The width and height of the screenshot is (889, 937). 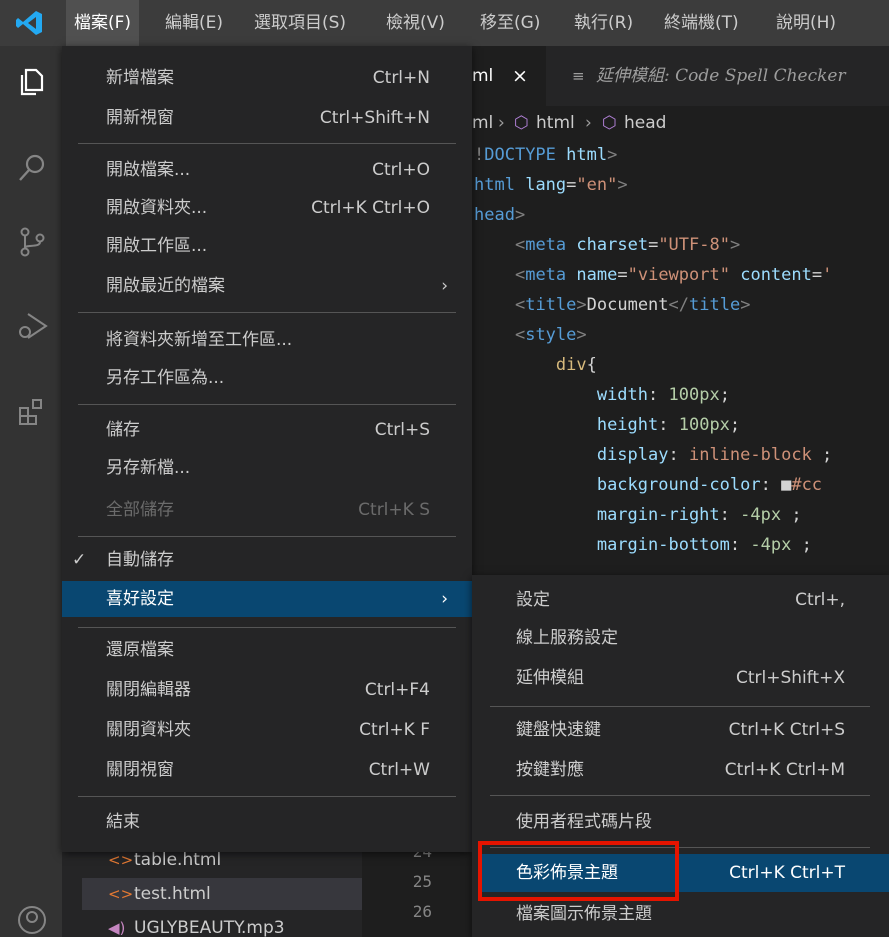 I want to click on menu-item-close-editor: 關閉編輯器 Ctrl+F4, so click(x=267, y=690).